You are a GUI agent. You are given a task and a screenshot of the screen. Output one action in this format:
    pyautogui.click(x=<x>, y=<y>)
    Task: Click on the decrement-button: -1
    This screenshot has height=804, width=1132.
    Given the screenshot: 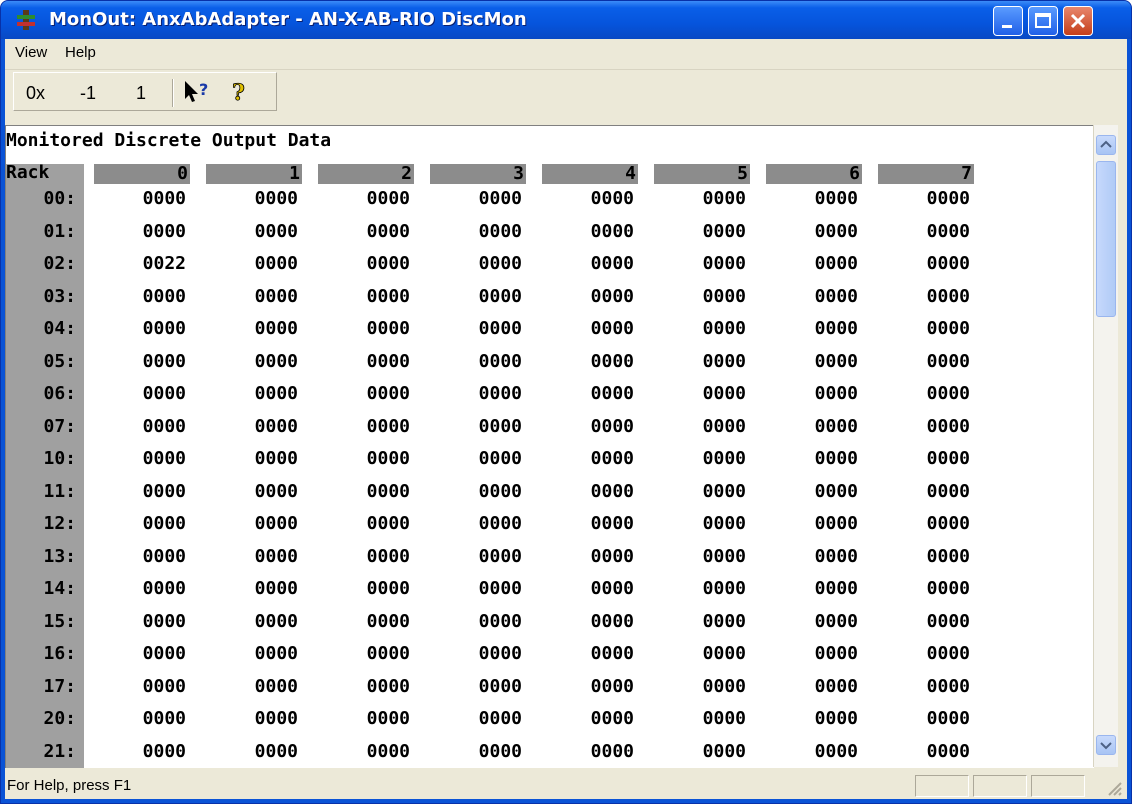 What is the action you would take?
    pyautogui.click(x=88, y=93)
    